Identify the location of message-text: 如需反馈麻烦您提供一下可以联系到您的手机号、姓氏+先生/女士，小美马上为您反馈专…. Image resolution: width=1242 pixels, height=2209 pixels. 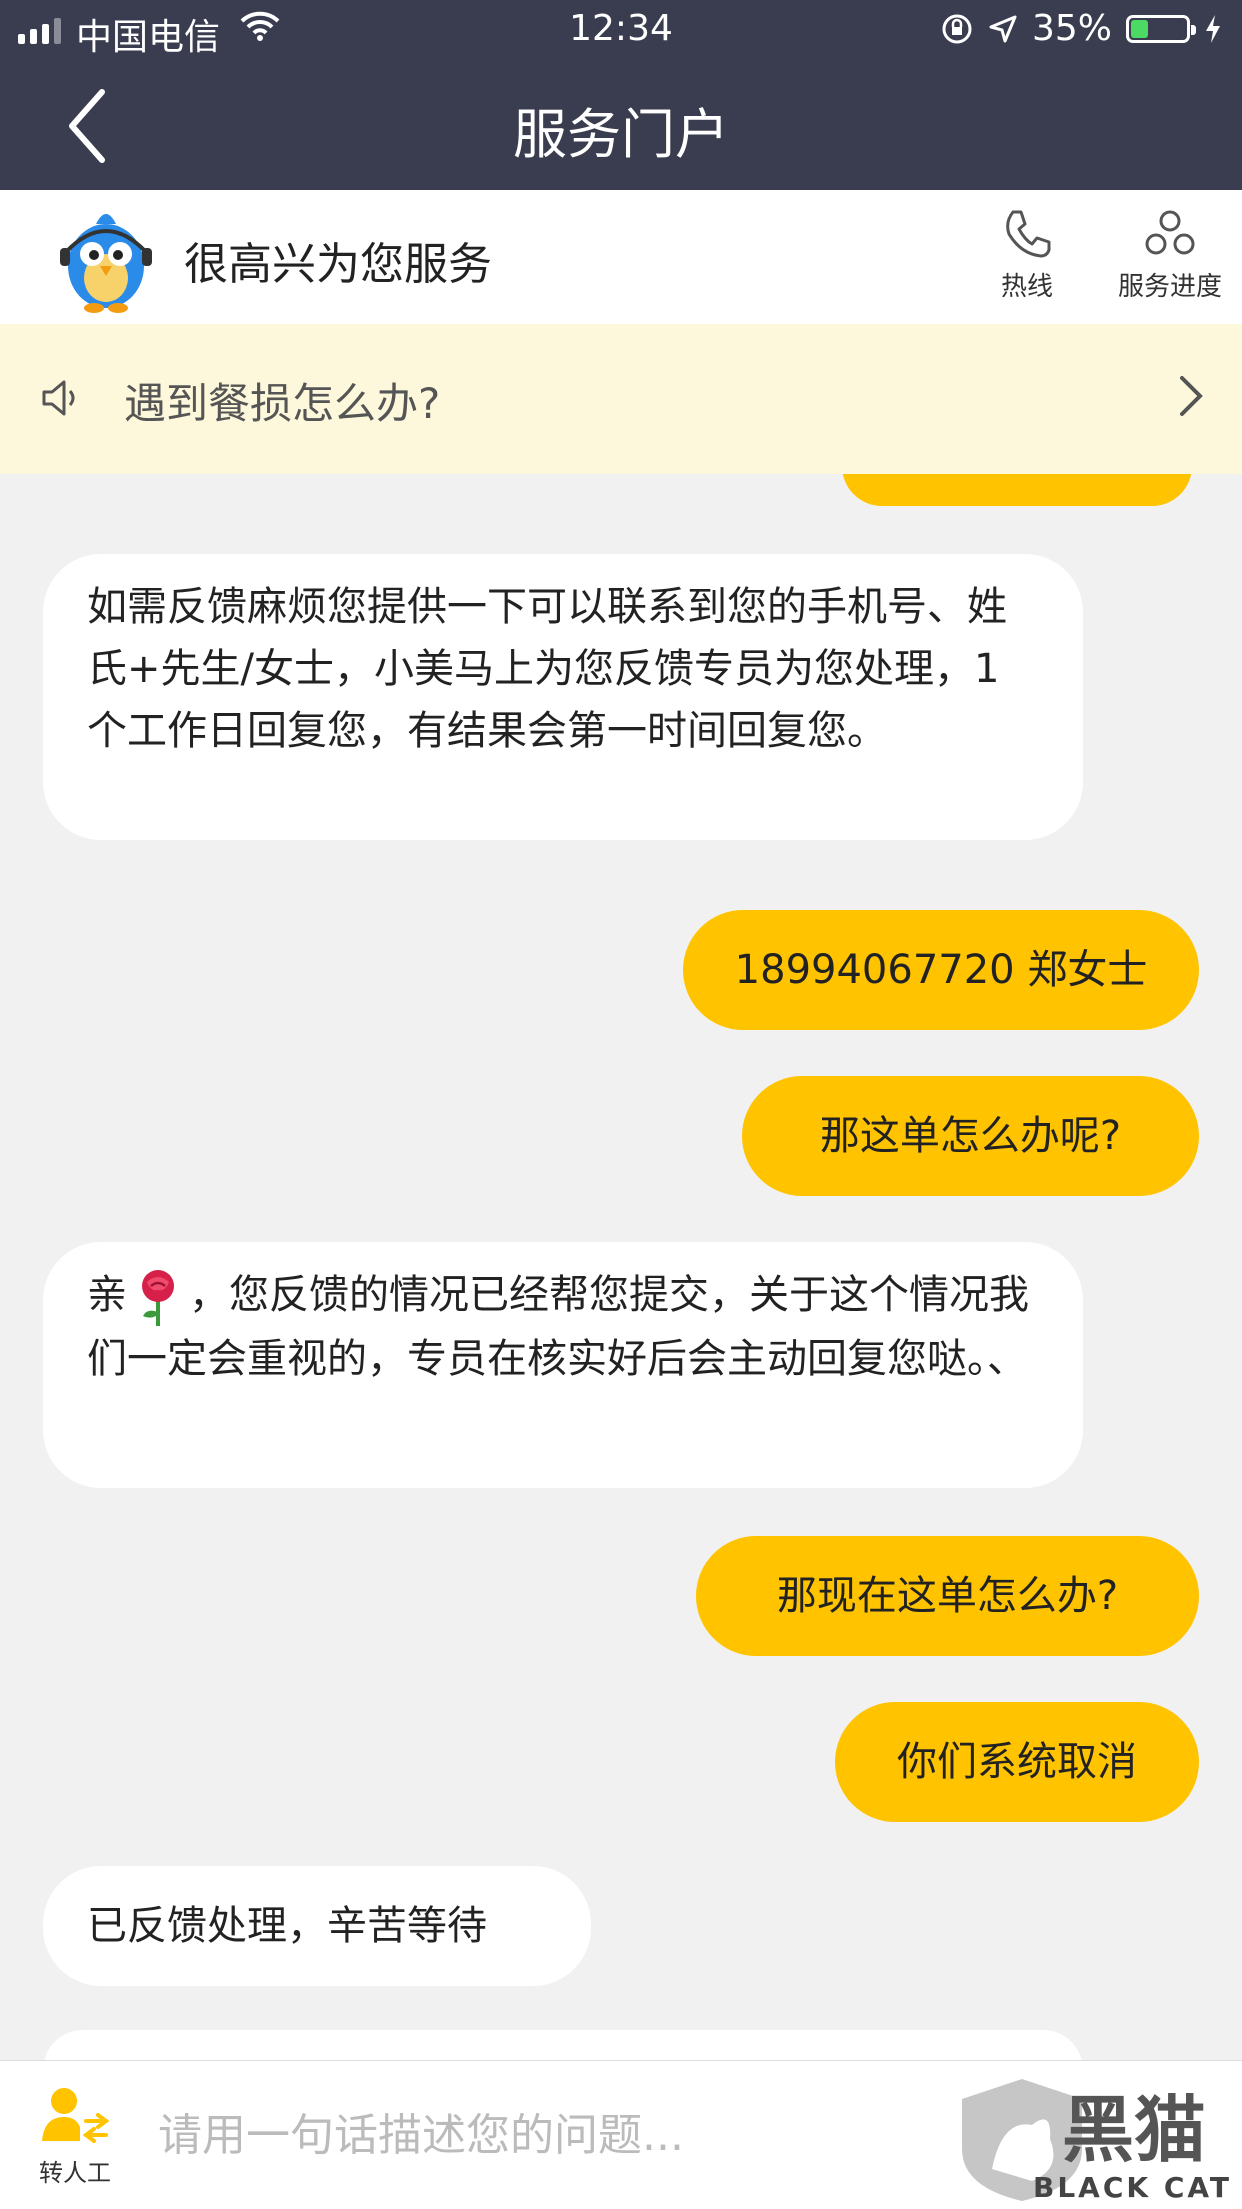
(547, 669).